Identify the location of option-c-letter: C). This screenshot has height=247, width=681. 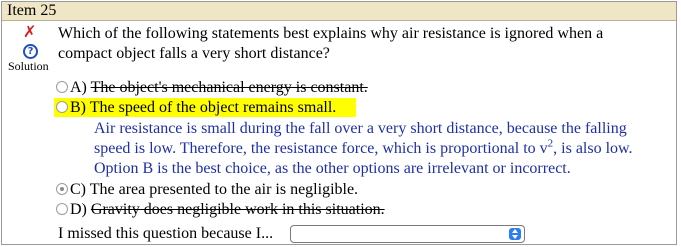
(78, 189).